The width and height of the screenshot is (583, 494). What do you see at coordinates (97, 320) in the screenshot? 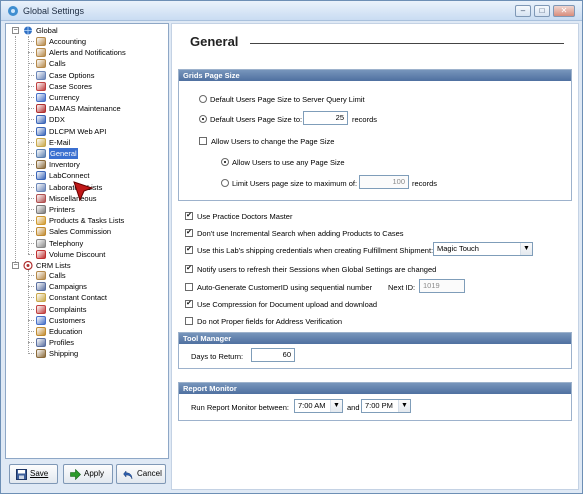
I see `sidebar-item-customers: Customers` at bounding box center [97, 320].